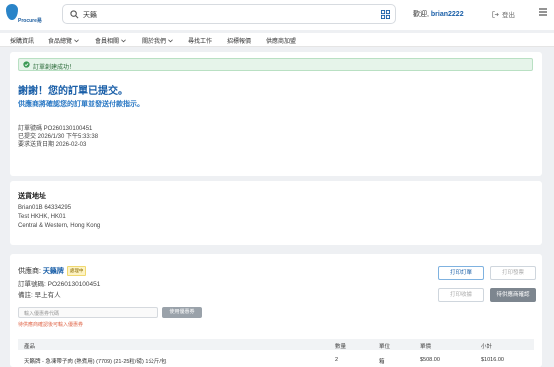  What do you see at coordinates (51, 325) in the screenshot?
I see `coupon-note: 待供應商確認後可輸入優惠券` at bounding box center [51, 325].